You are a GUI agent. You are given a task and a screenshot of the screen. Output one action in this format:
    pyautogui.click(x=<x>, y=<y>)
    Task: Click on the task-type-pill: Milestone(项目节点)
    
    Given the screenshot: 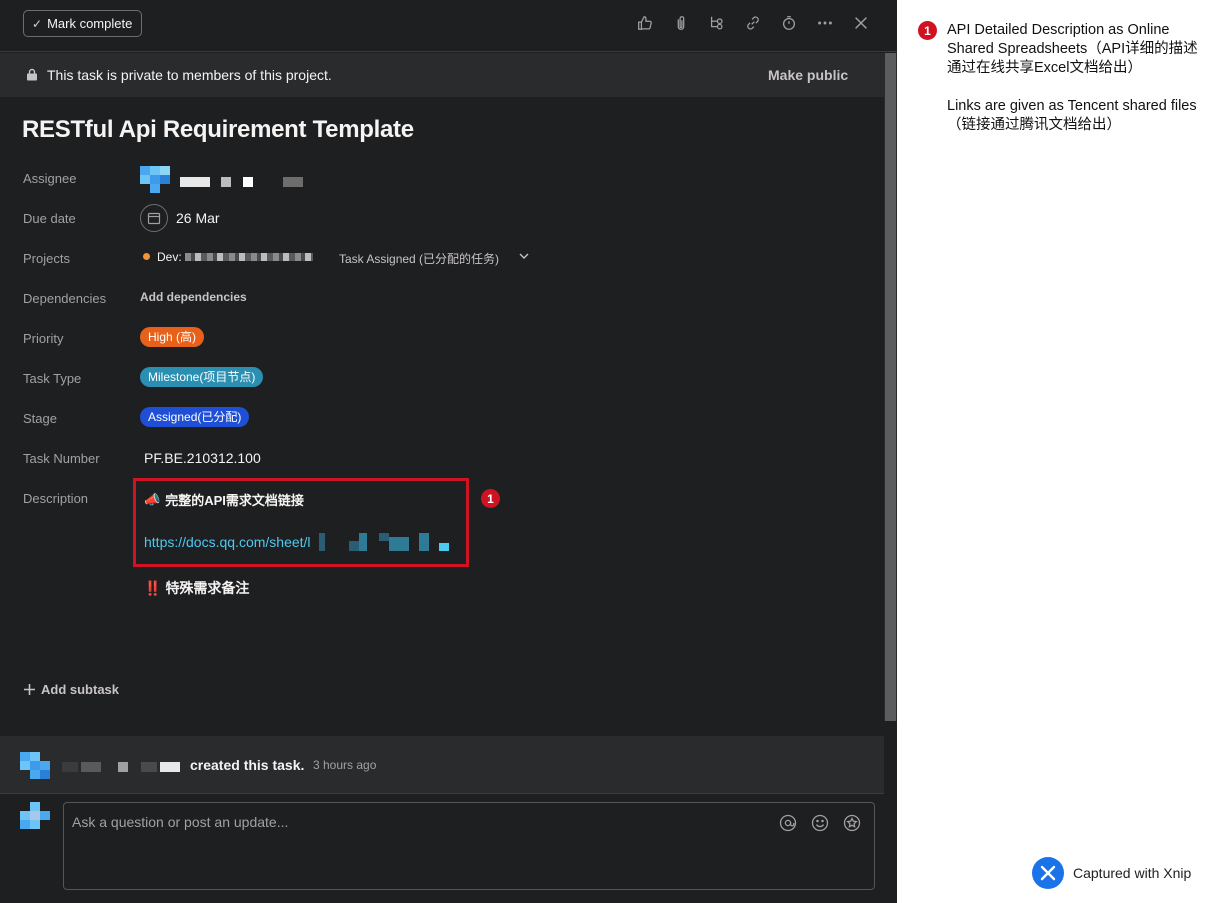 What is the action you would take?
    pyautogui.click(x=202, y=377)
    